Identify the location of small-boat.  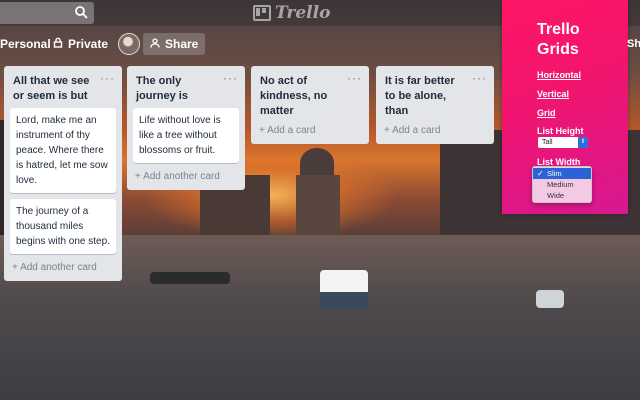
(190, 278).